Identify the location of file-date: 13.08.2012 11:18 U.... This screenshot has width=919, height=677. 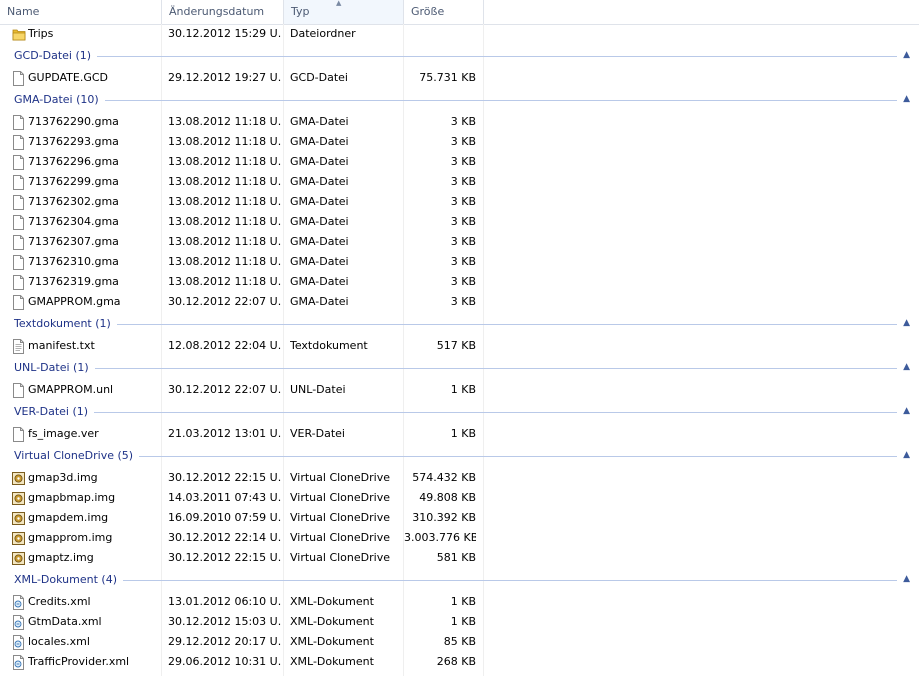
(225, 241).